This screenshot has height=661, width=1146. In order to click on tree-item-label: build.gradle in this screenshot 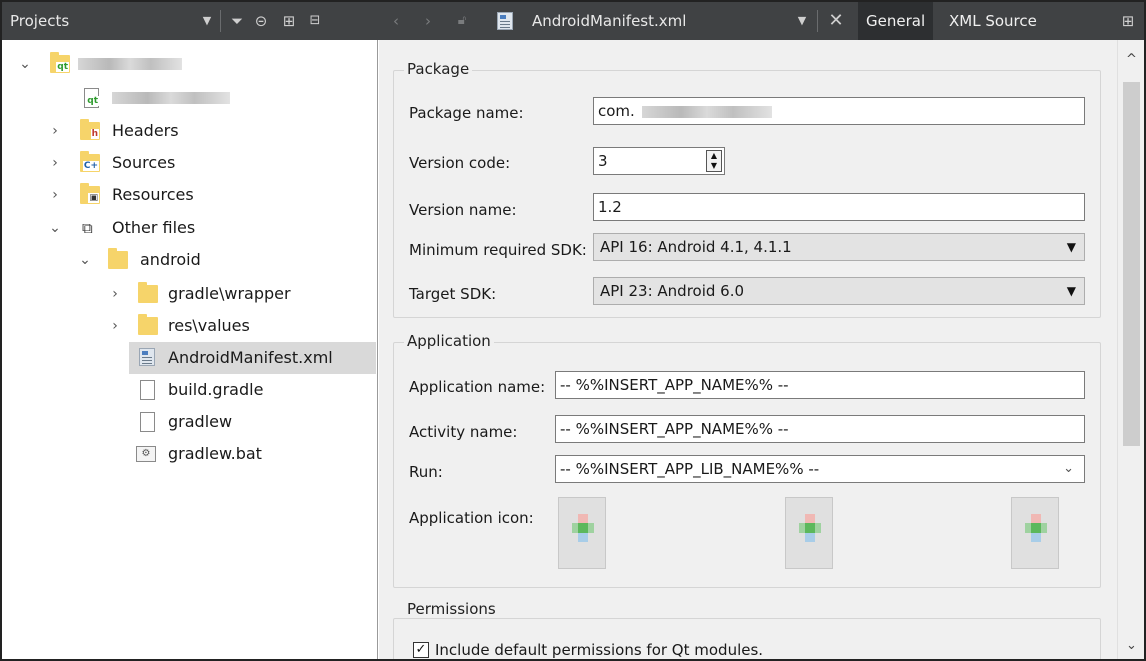, I will do `click(216, 389)`.